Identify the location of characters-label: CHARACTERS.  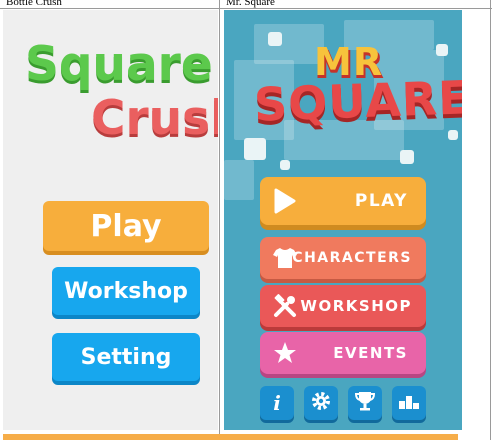
(352, 258).